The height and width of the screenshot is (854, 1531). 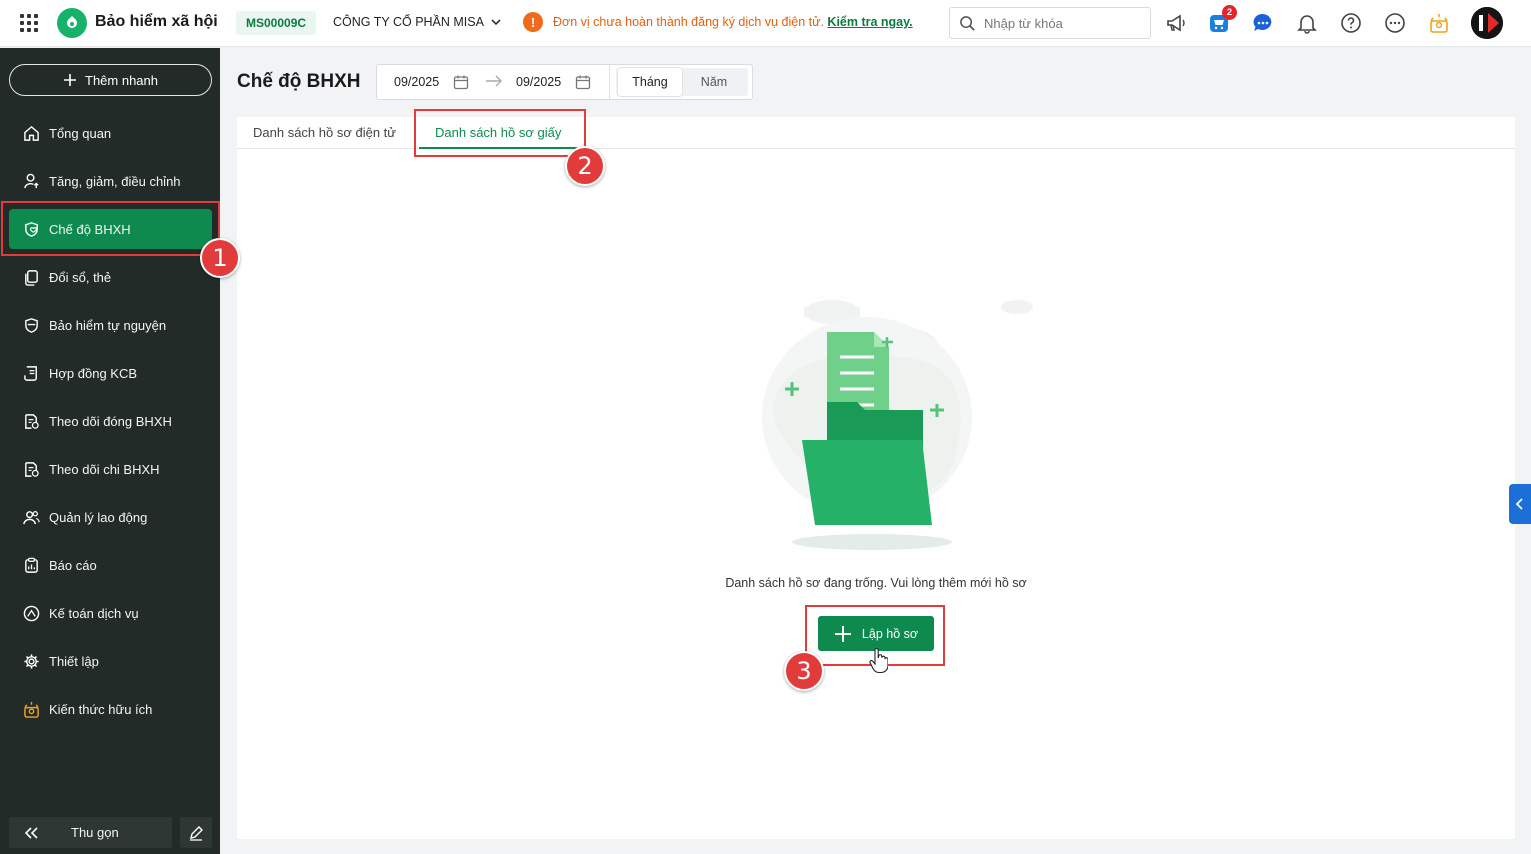 What do you see at coordinates (1064, 23) in the screenshot?
I see `search-input` at bounding box center [1064, 23].